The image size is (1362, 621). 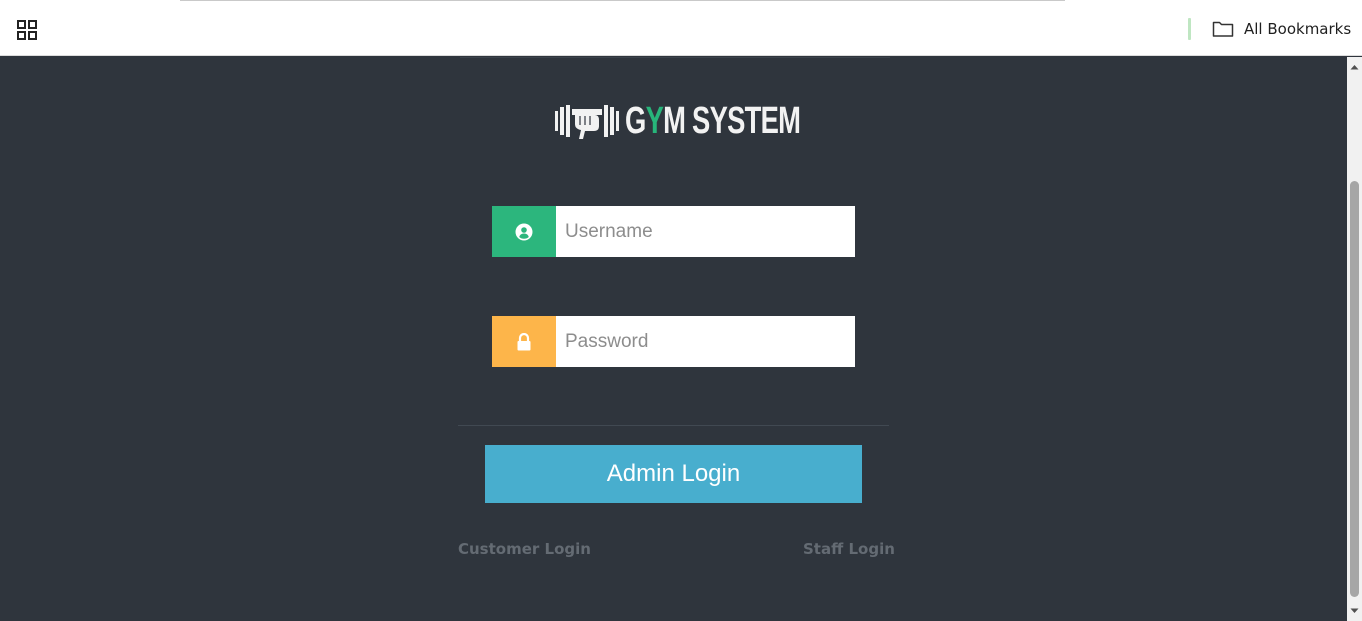 I want to click on dumbbell-fist-icon, so click(x=587, y=122).